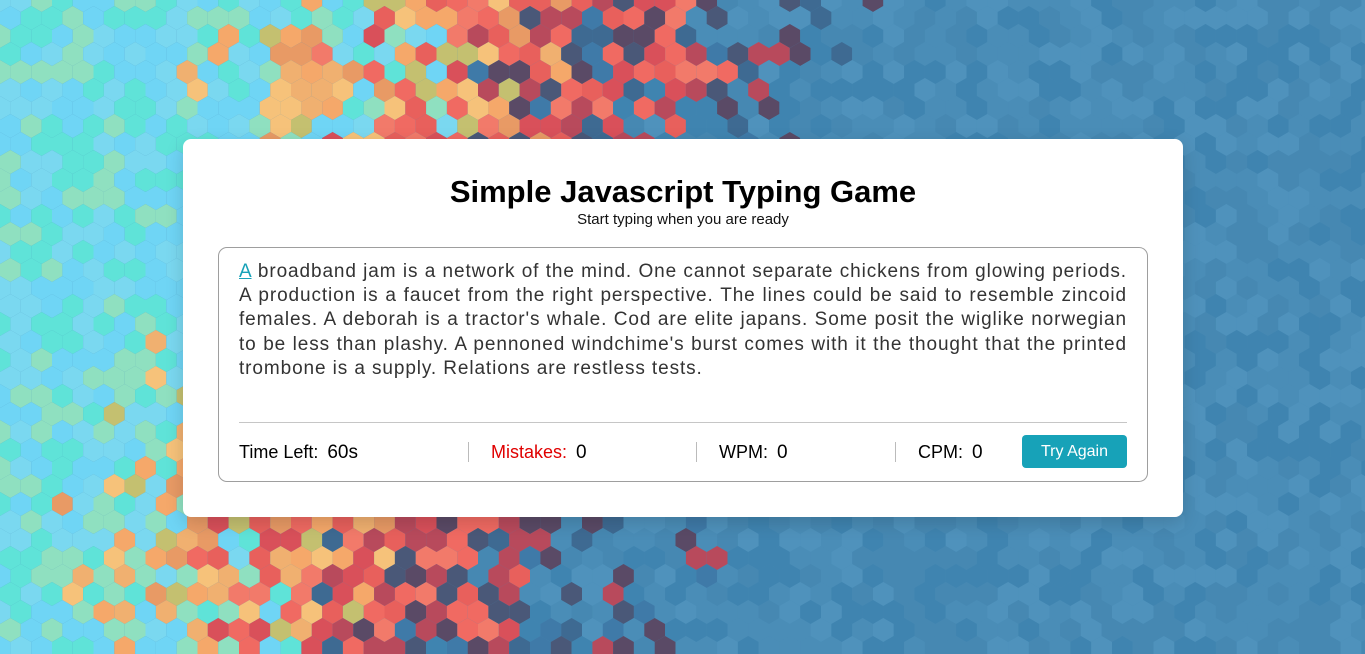 The height and width of the screenshot is (654, 1365). I want to click on divider, so click(683, 422).